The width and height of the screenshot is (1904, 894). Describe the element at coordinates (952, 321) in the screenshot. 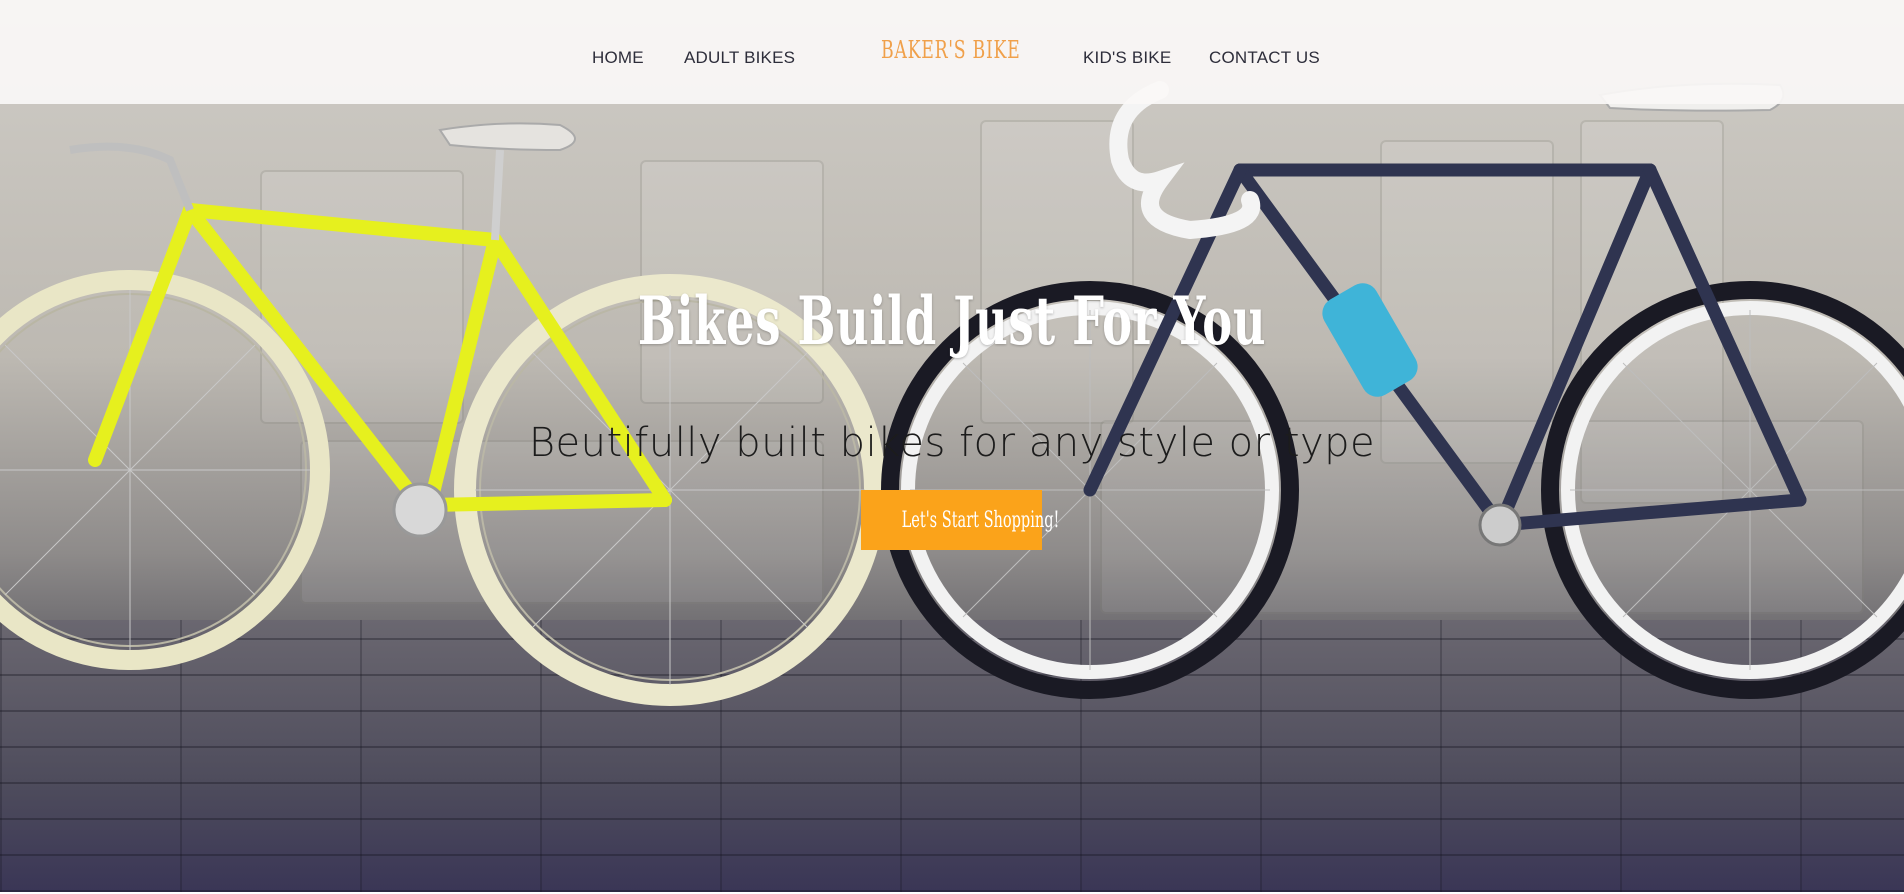

I see `hero-title: Bikes Build Just For You` at that location.